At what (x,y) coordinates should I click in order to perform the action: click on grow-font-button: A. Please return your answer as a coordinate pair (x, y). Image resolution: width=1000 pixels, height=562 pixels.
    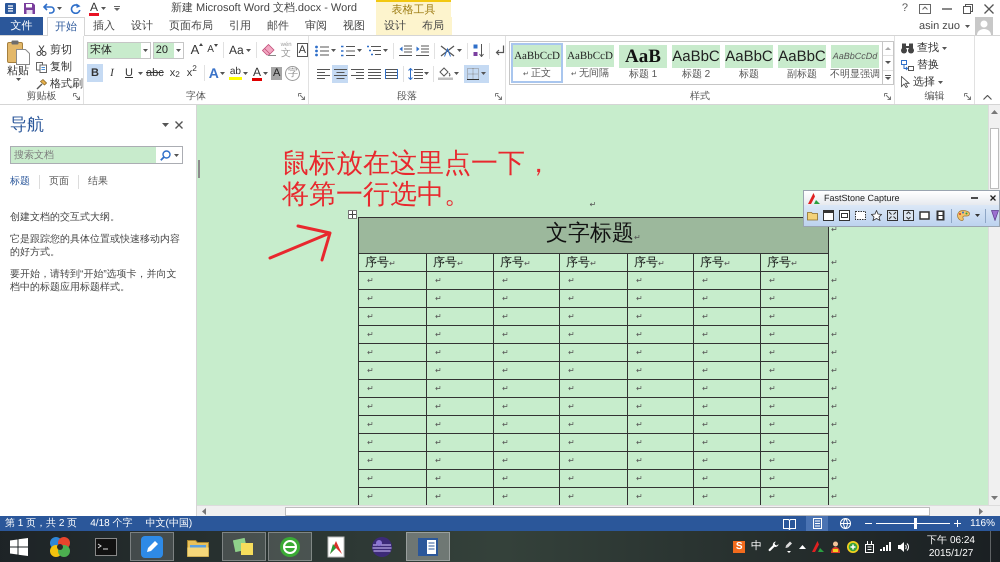
    Looking at the image, I should click on (197, 50).